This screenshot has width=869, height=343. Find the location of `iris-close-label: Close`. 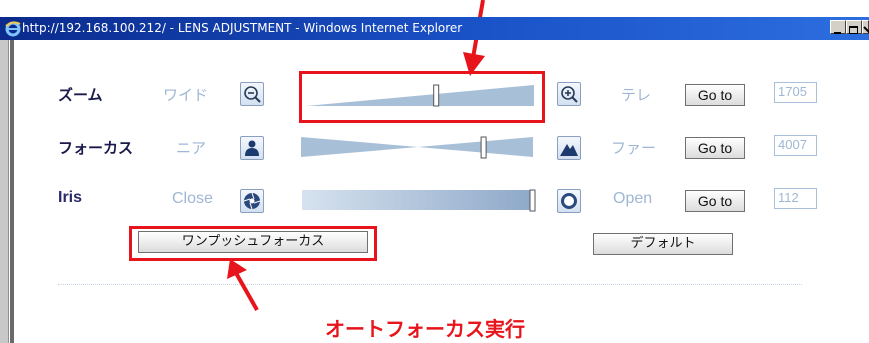

iris-close-label: Close is located at coordinates (192, 198).